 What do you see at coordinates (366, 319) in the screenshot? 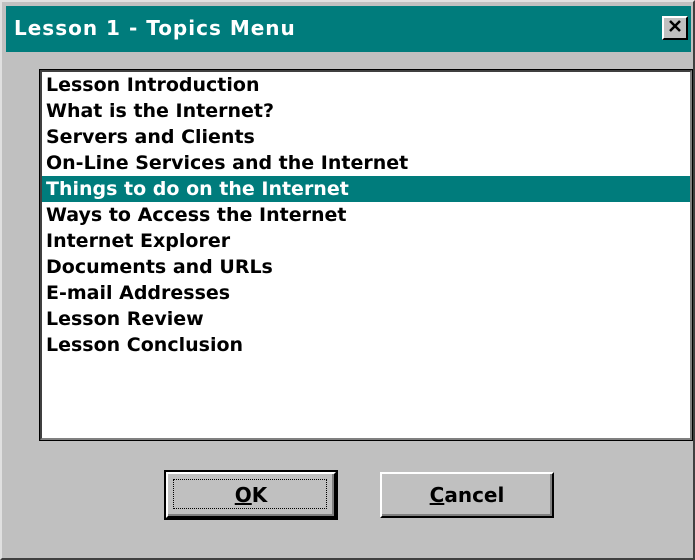
I see `list-item: Lesson Review` at bounding box center [366, 319].